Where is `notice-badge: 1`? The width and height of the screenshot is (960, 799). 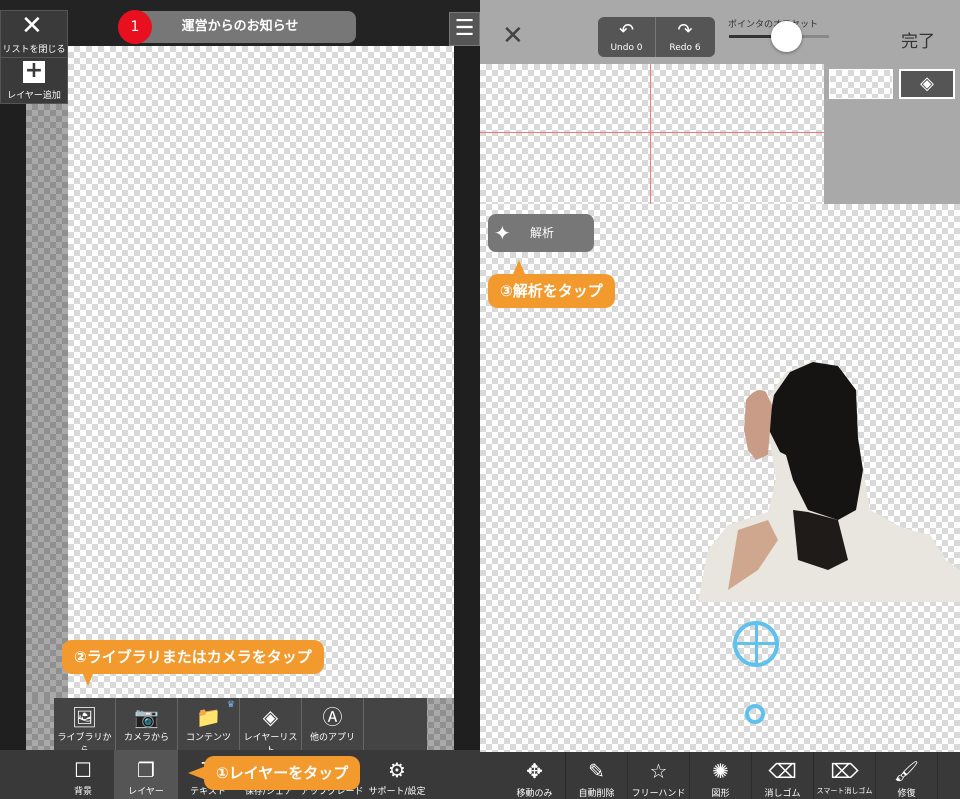 notice-badge: 1 is located at coordinates (135, 27).